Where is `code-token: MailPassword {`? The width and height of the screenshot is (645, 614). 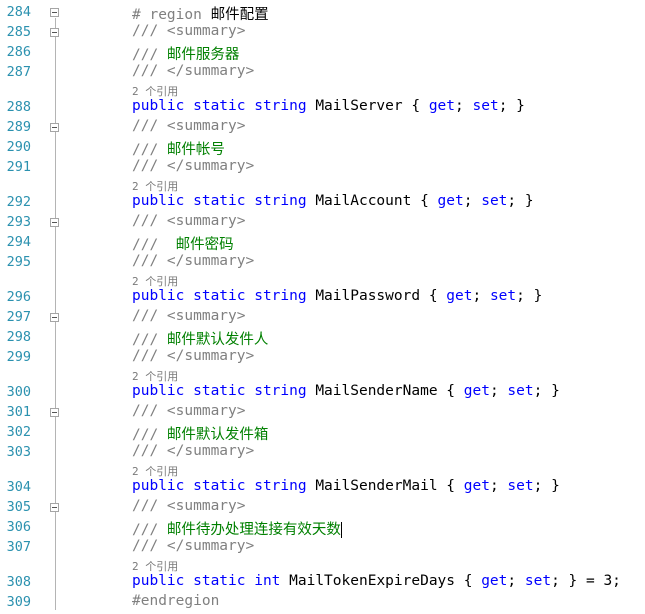 code-token: MailPassword { is located at coordinates (381, 296).